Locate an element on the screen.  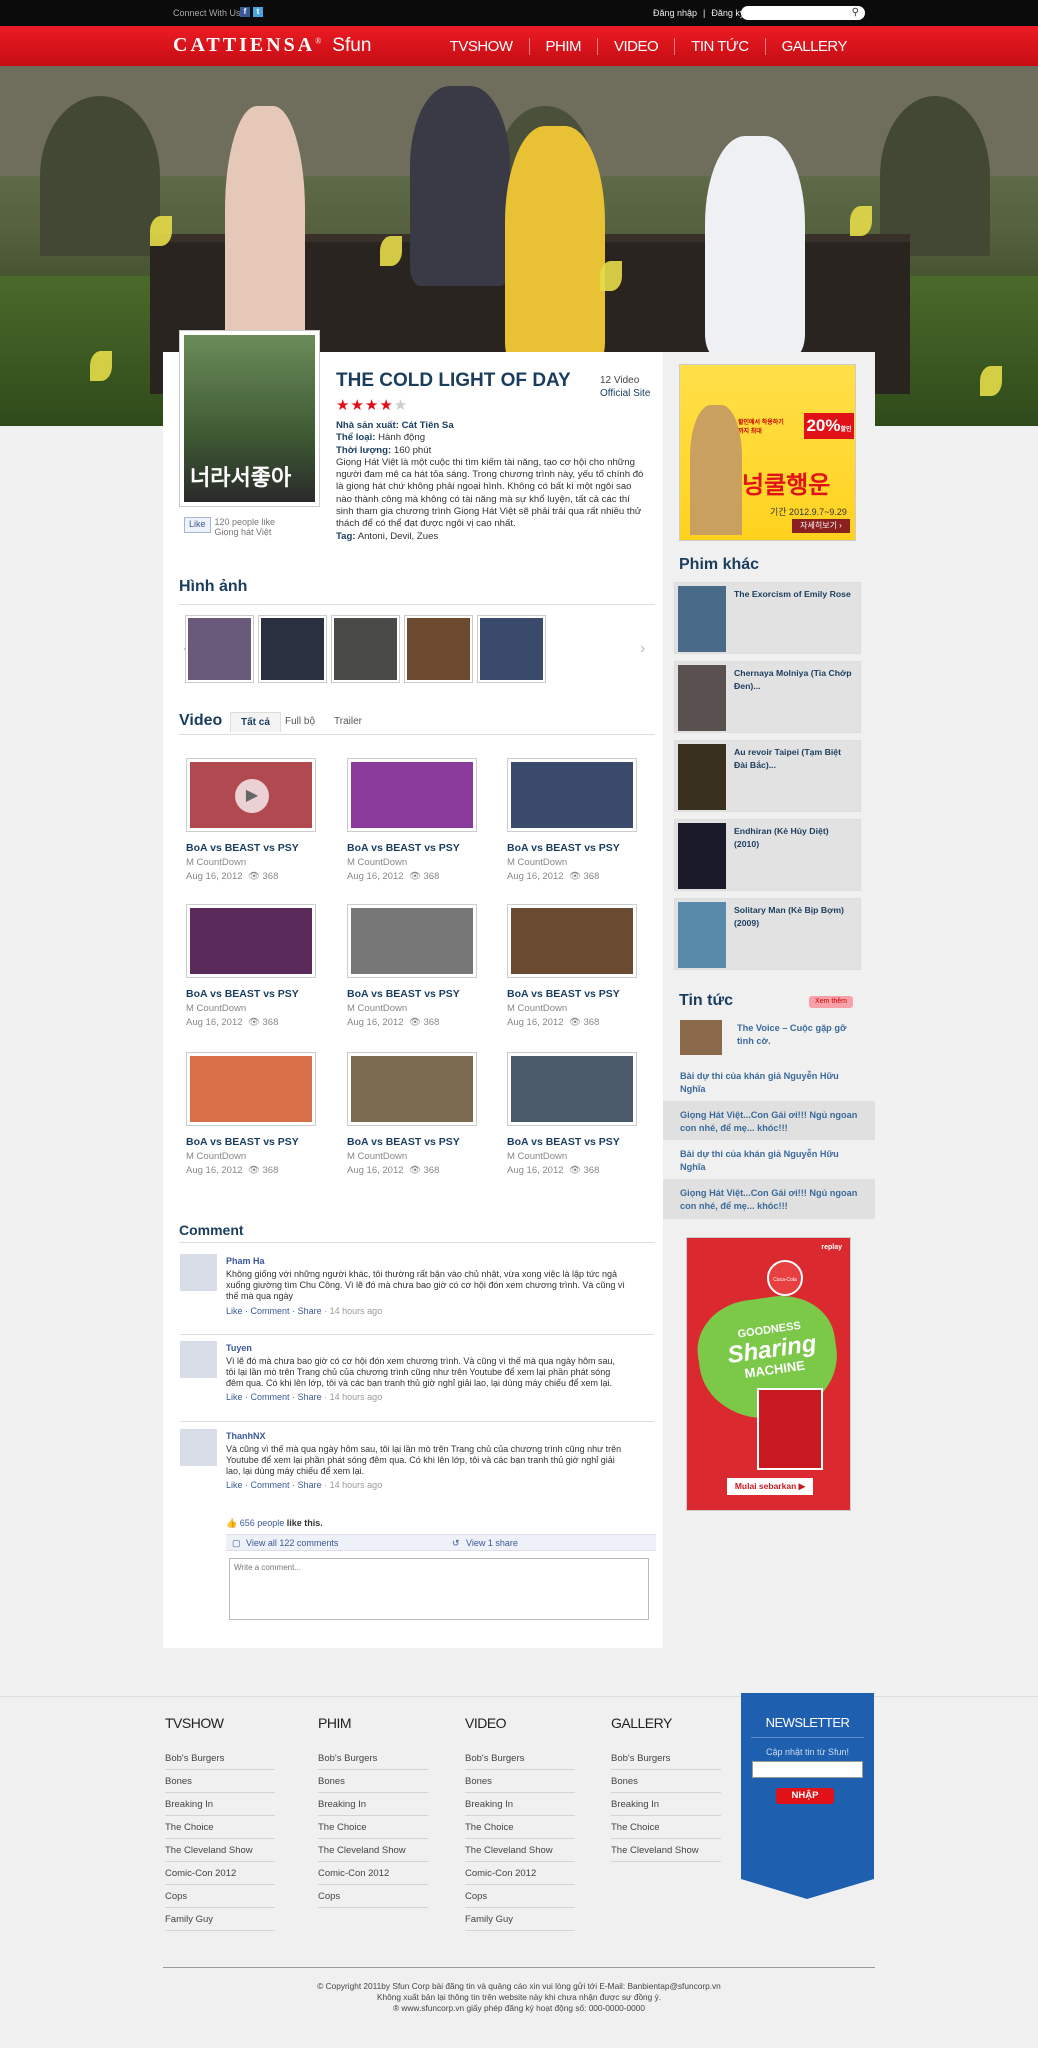
gallery-next-arrow: › is located at coordinates (642, 649).